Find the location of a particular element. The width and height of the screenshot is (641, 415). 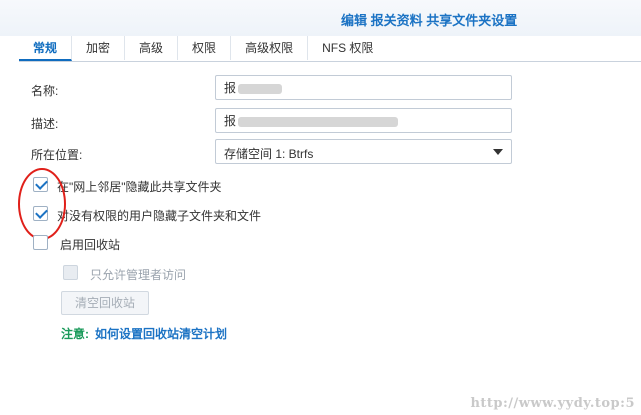

admin-only-label: 只允许管理者访问 is located at coordinates (138, 275).